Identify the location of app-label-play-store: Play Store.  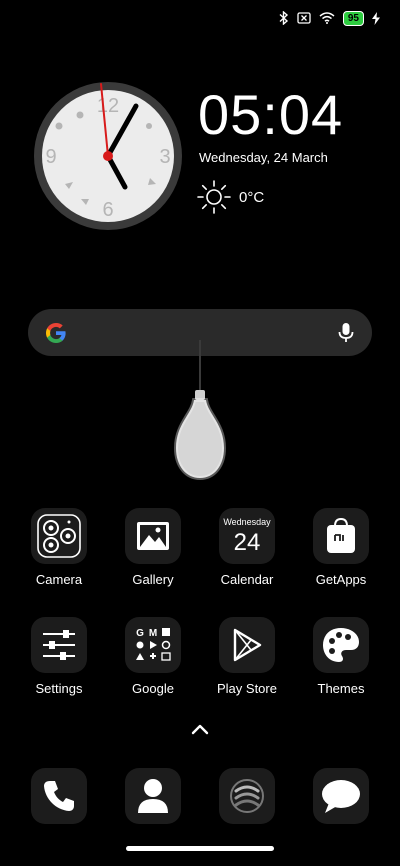
(247, 688).